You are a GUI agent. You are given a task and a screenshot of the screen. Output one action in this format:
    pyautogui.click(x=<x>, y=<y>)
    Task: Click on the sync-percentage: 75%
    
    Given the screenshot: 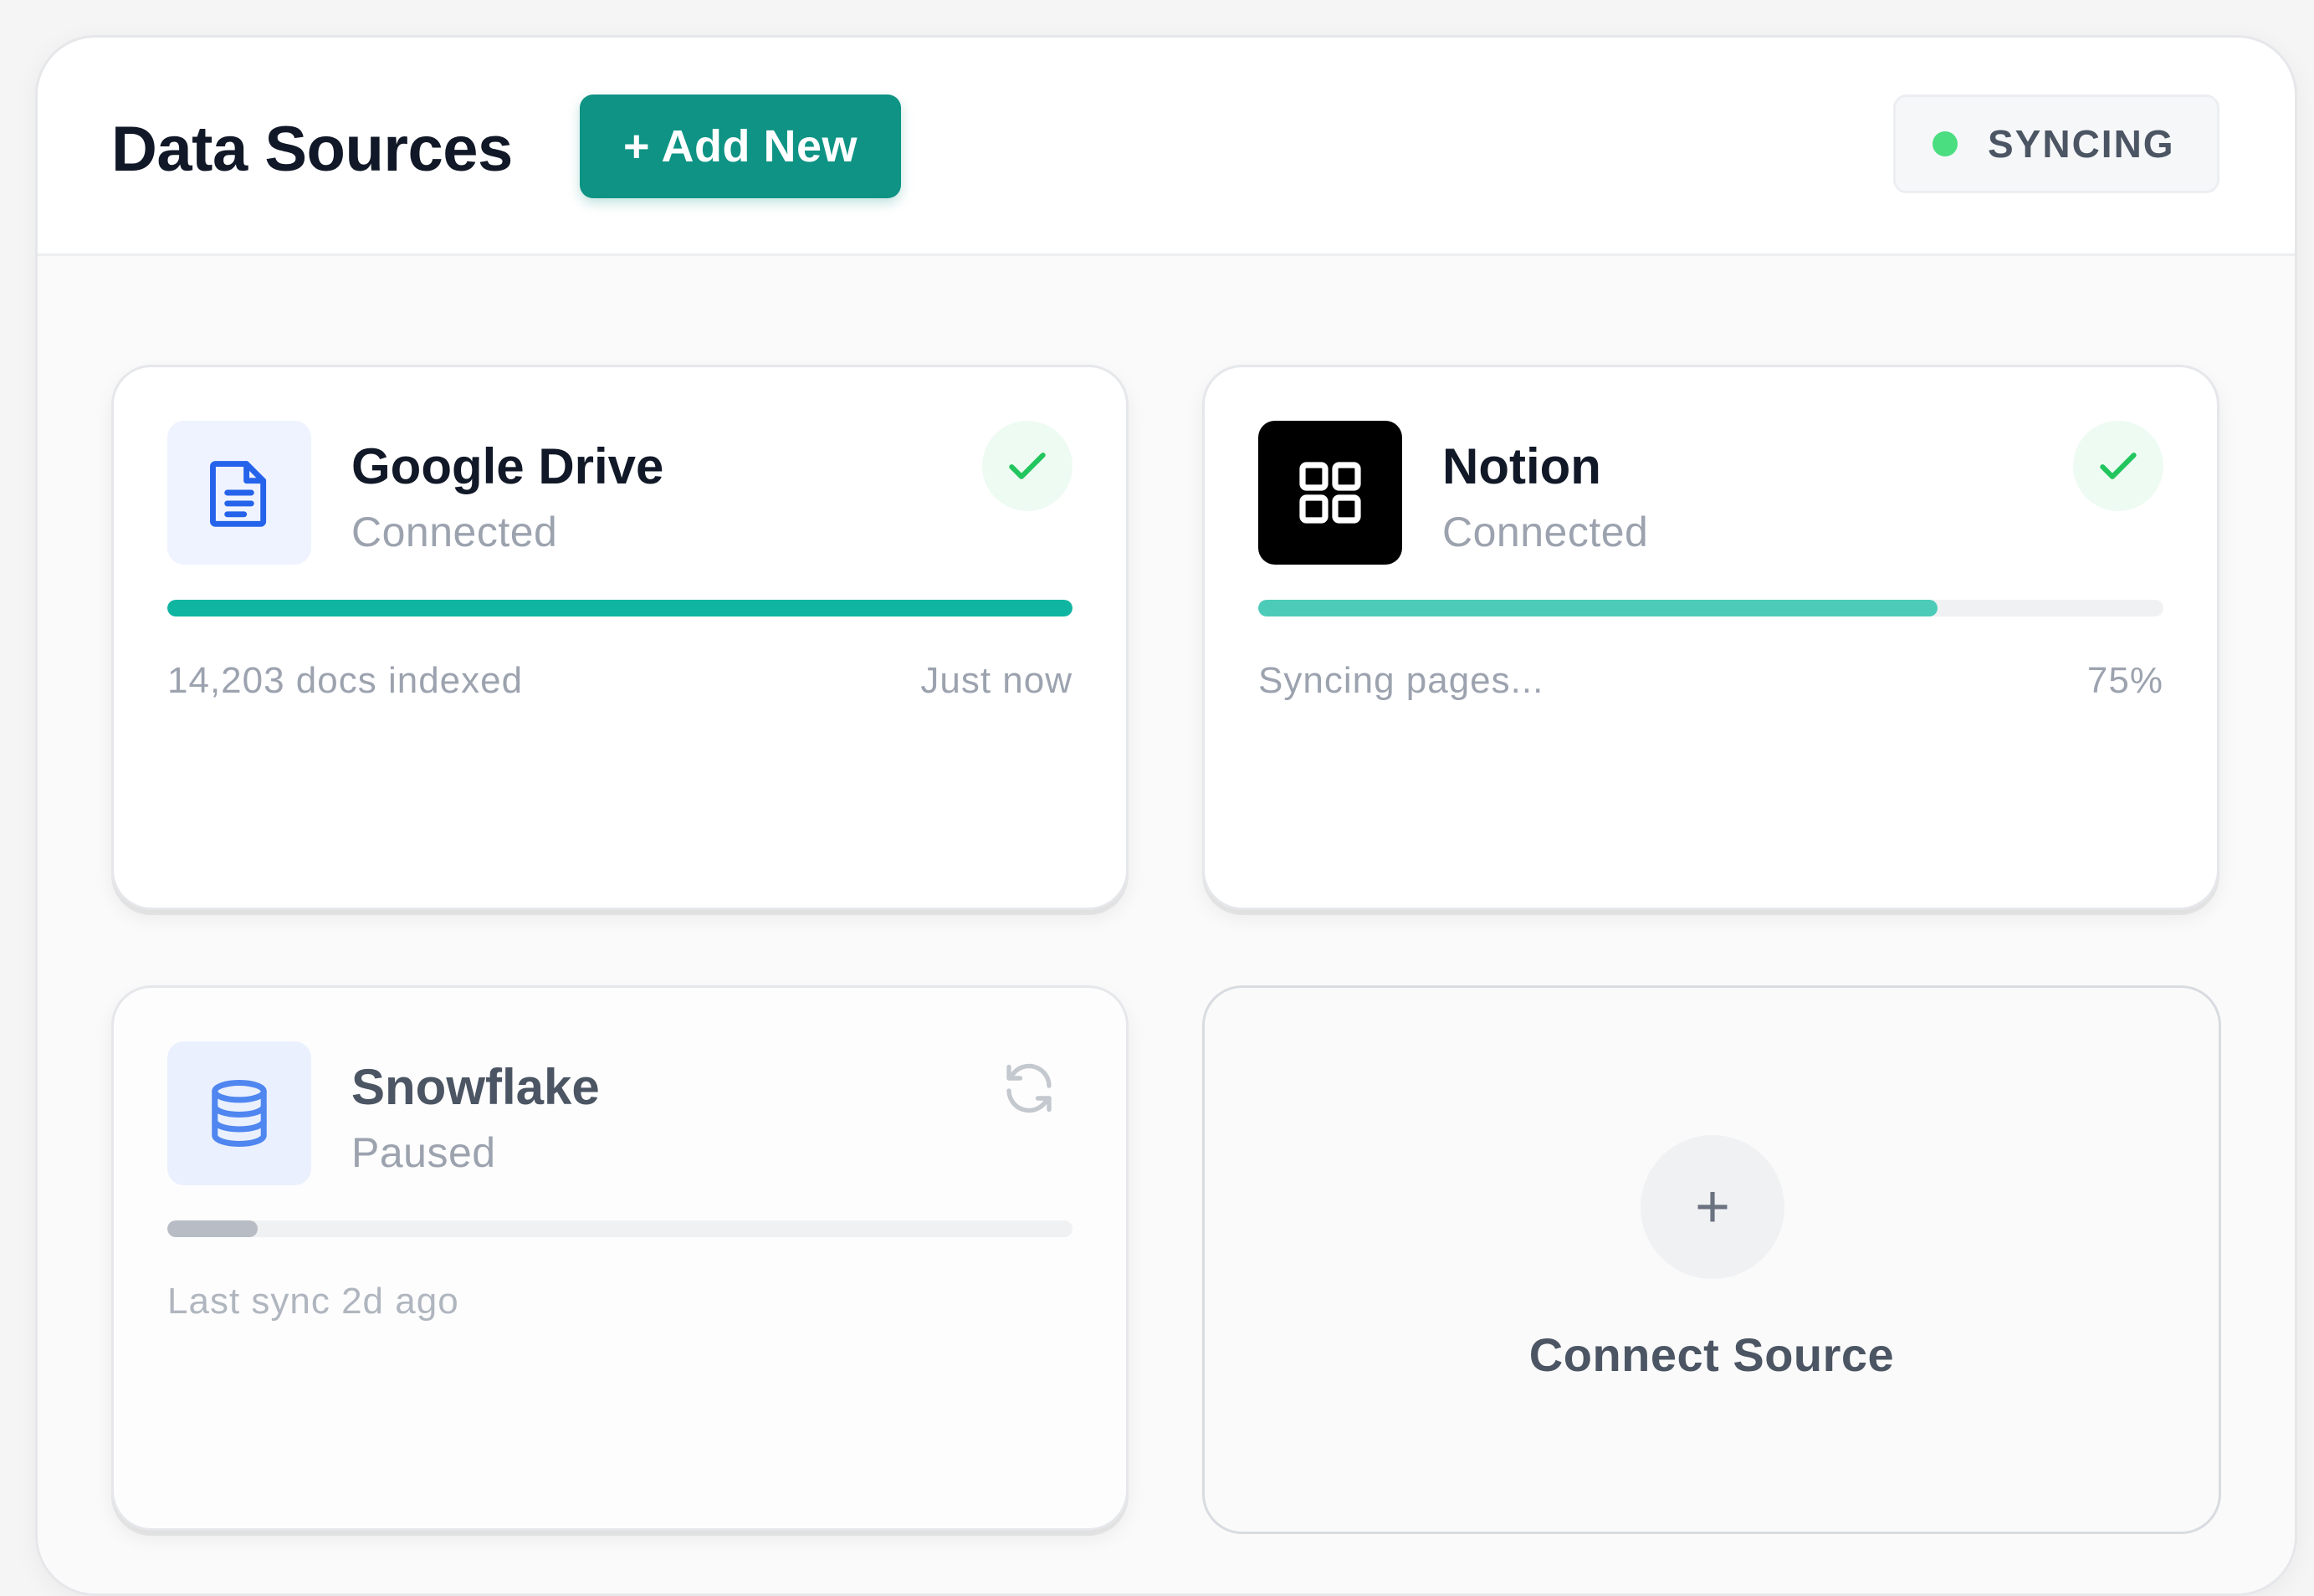 What is the action you would take?
    pyautogui.click(x=2124, y=680)
    